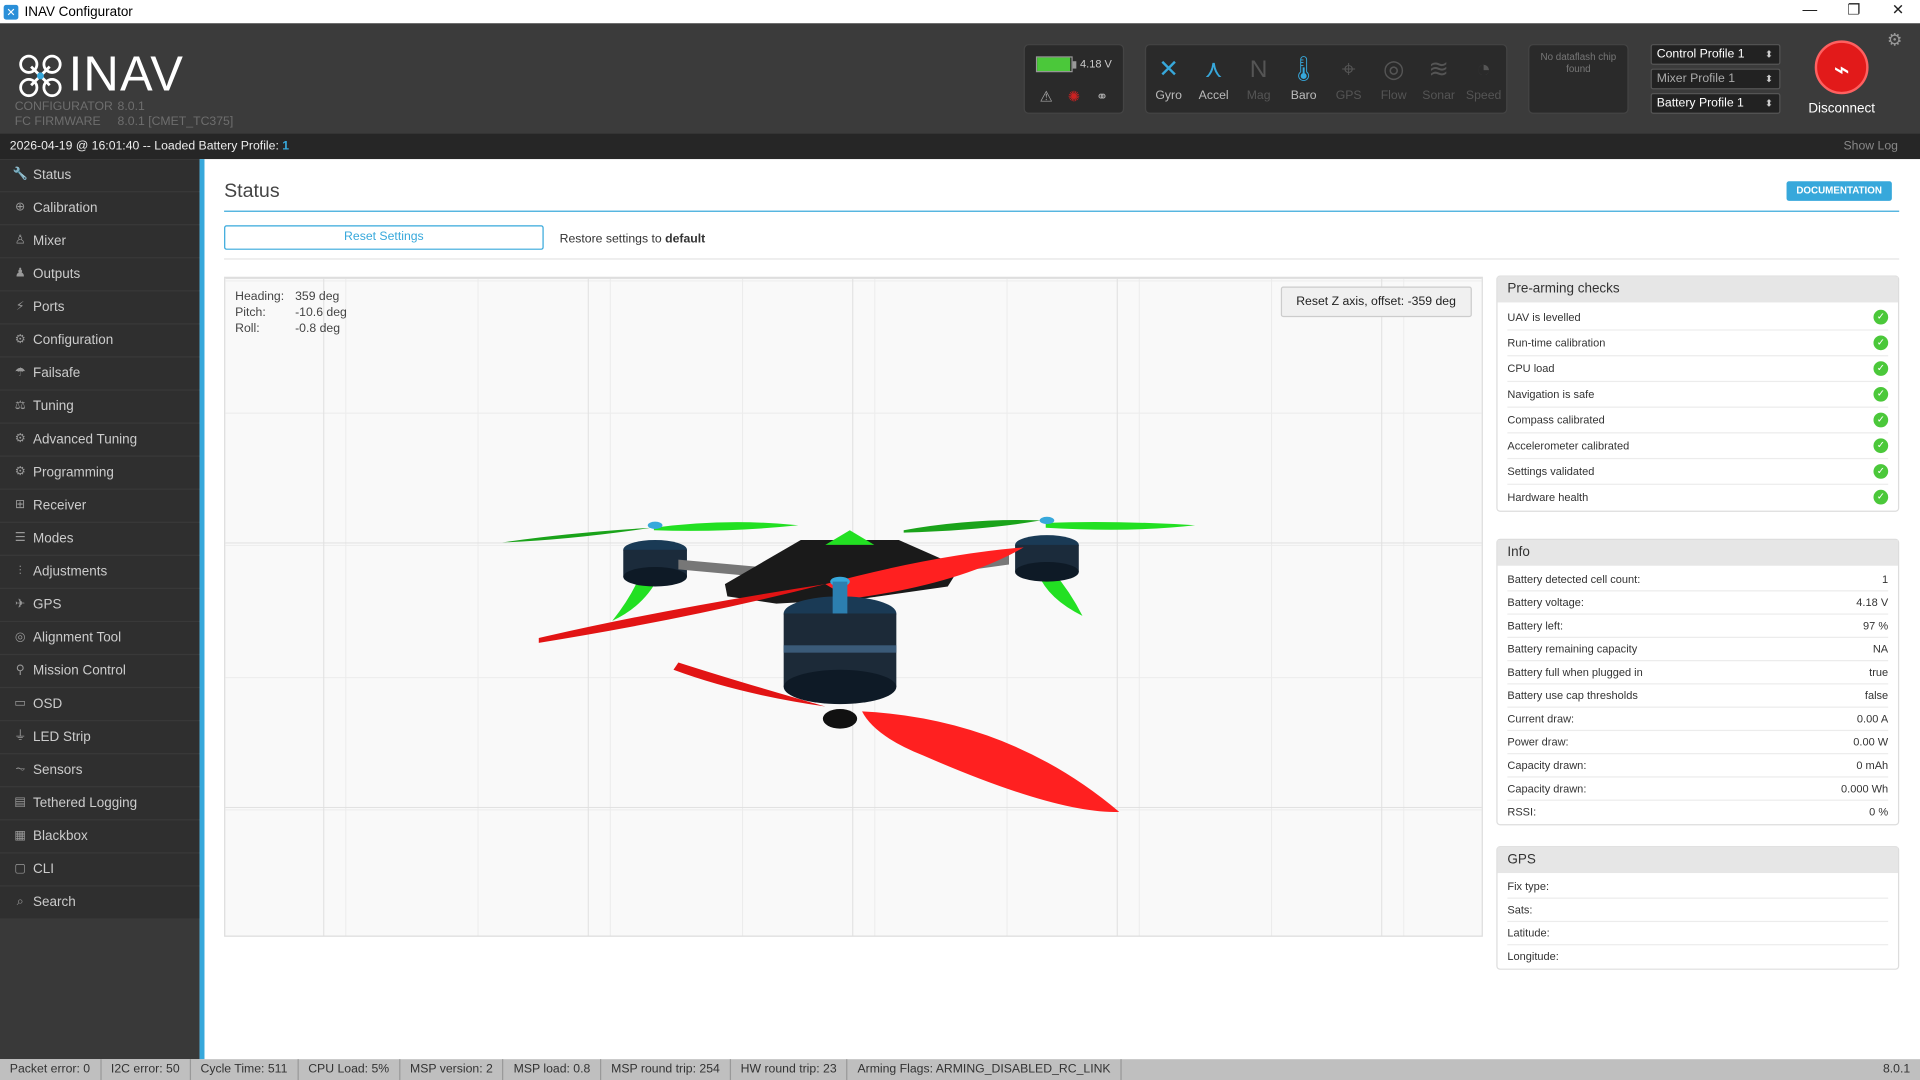  Describe the element at coordinates (1879, 811) in the screenshot. I see `info-value: 0 %` at that location.